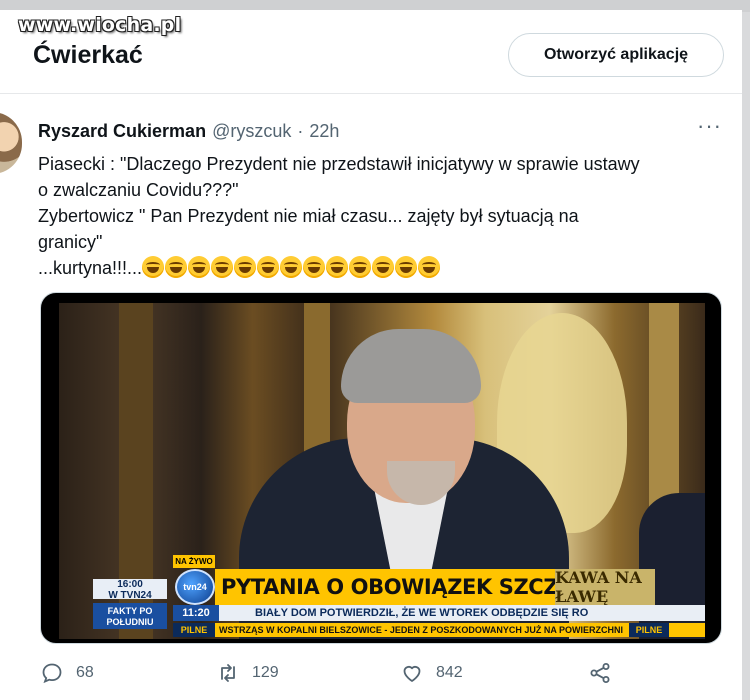 This screenshot has height=700, width=750. I want to click on reply-count: 68, so click(85, 672).